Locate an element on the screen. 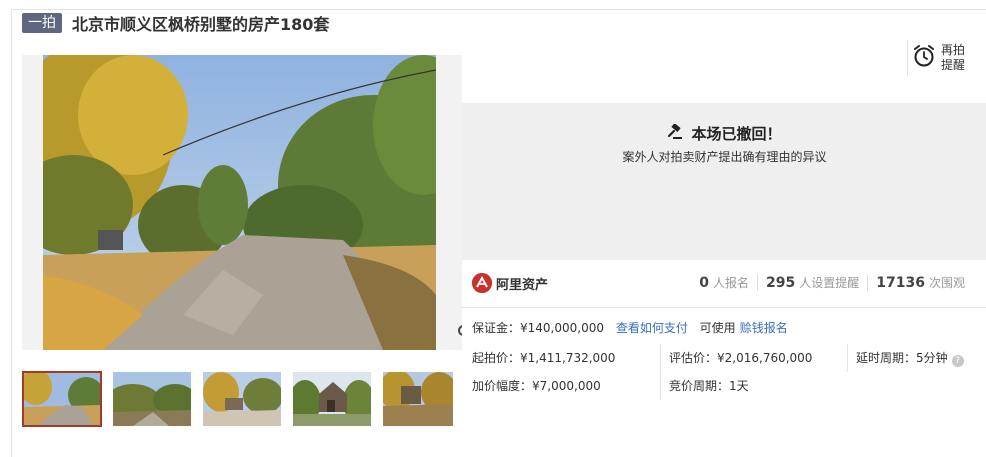  remind-button: 再拍提醒 is located at coordinates (946, 58).